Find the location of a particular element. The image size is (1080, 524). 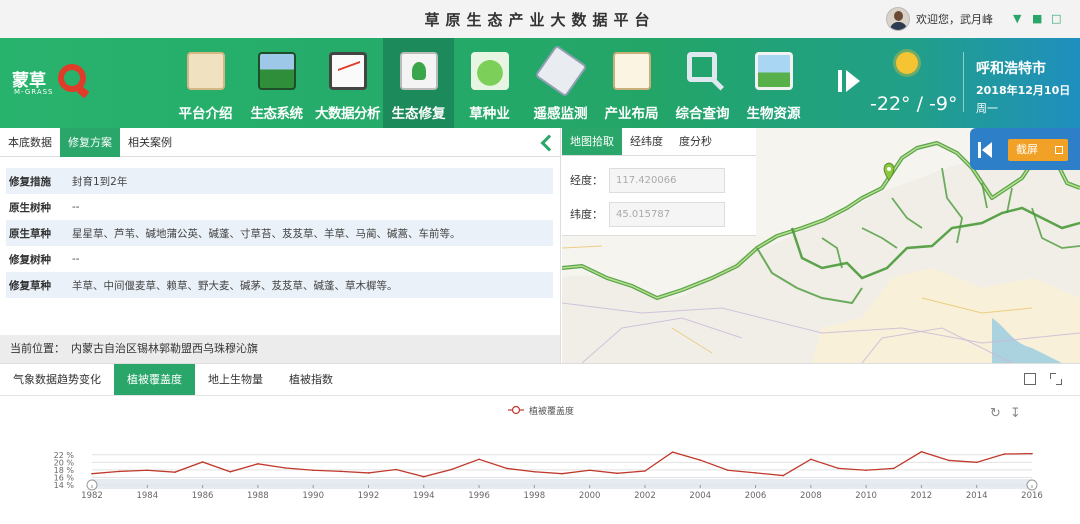

tab-baseline-data: 本底数据 is located at coordinates (30, 142).